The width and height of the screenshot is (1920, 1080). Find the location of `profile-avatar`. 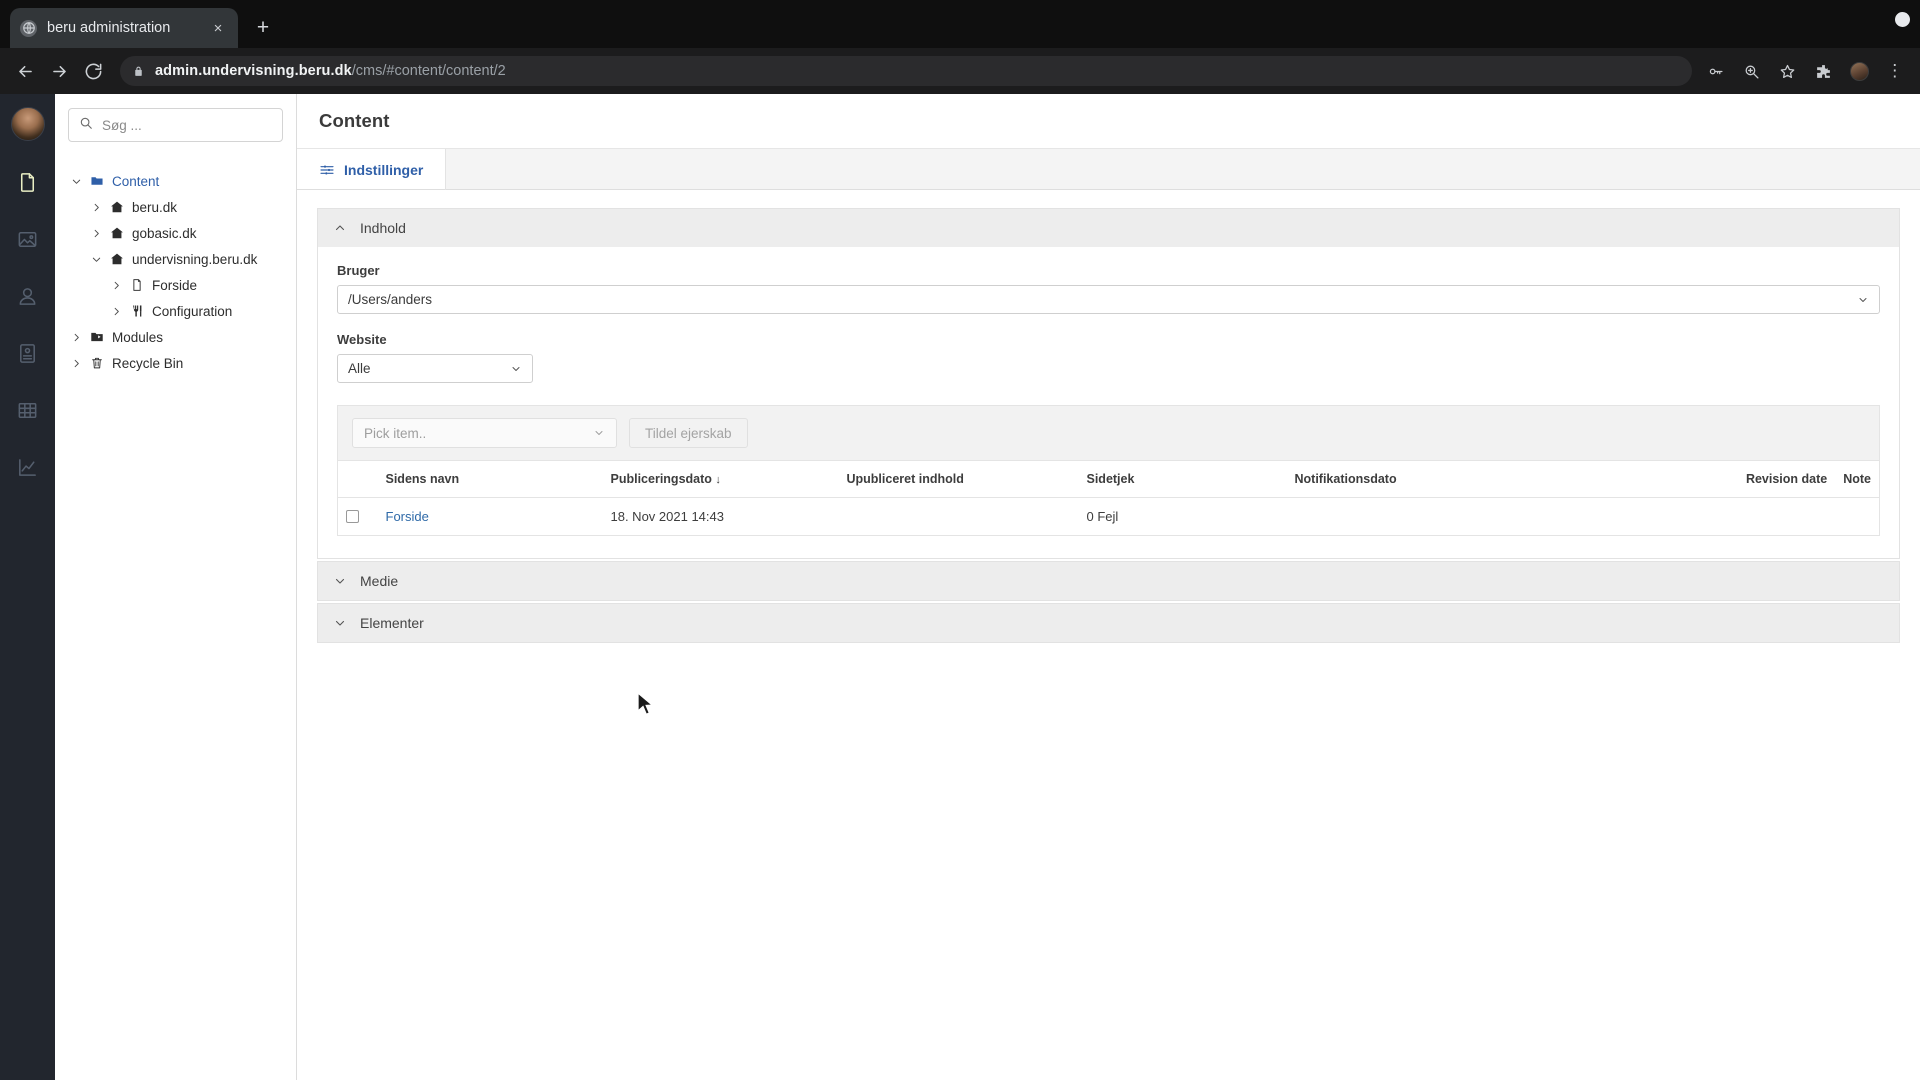

profile-avatar is located at coordinates (1859, 71).